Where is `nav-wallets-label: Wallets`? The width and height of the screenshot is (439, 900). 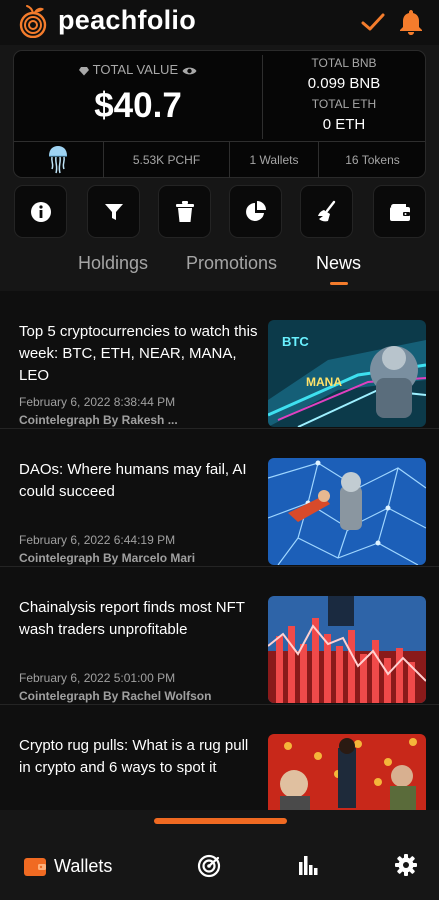 nav-wallets-label: Wallets is located at coordinates (83, 866).